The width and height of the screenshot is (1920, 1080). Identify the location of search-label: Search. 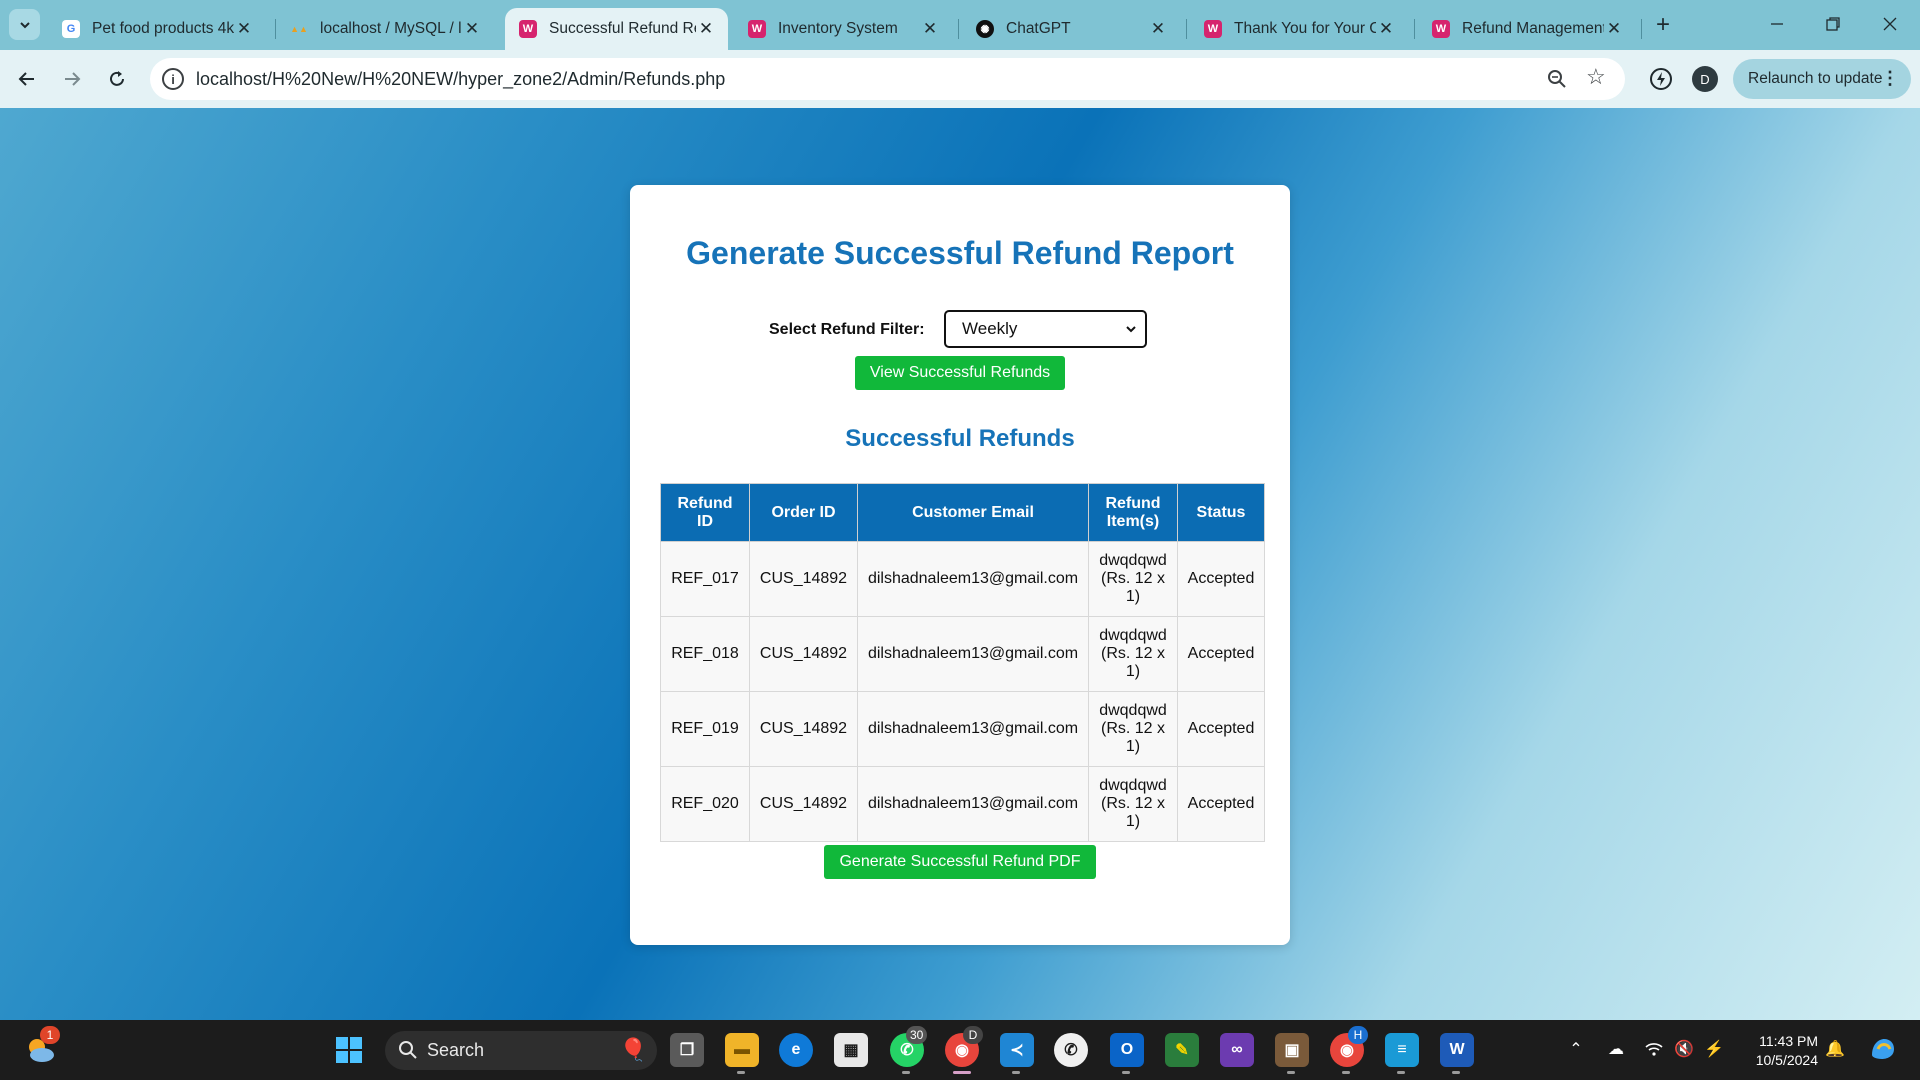
(456, 1050).